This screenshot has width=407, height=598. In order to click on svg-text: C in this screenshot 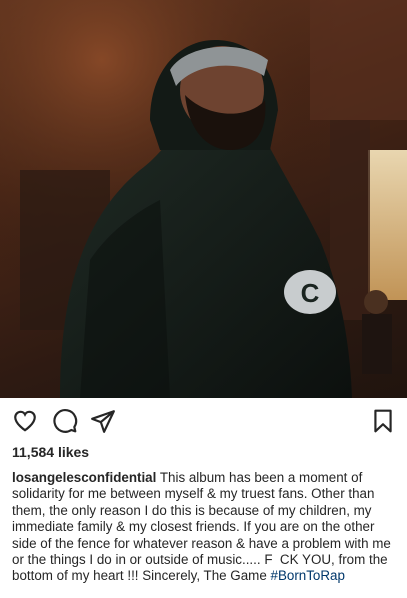, I will do `click(310, 293)`.